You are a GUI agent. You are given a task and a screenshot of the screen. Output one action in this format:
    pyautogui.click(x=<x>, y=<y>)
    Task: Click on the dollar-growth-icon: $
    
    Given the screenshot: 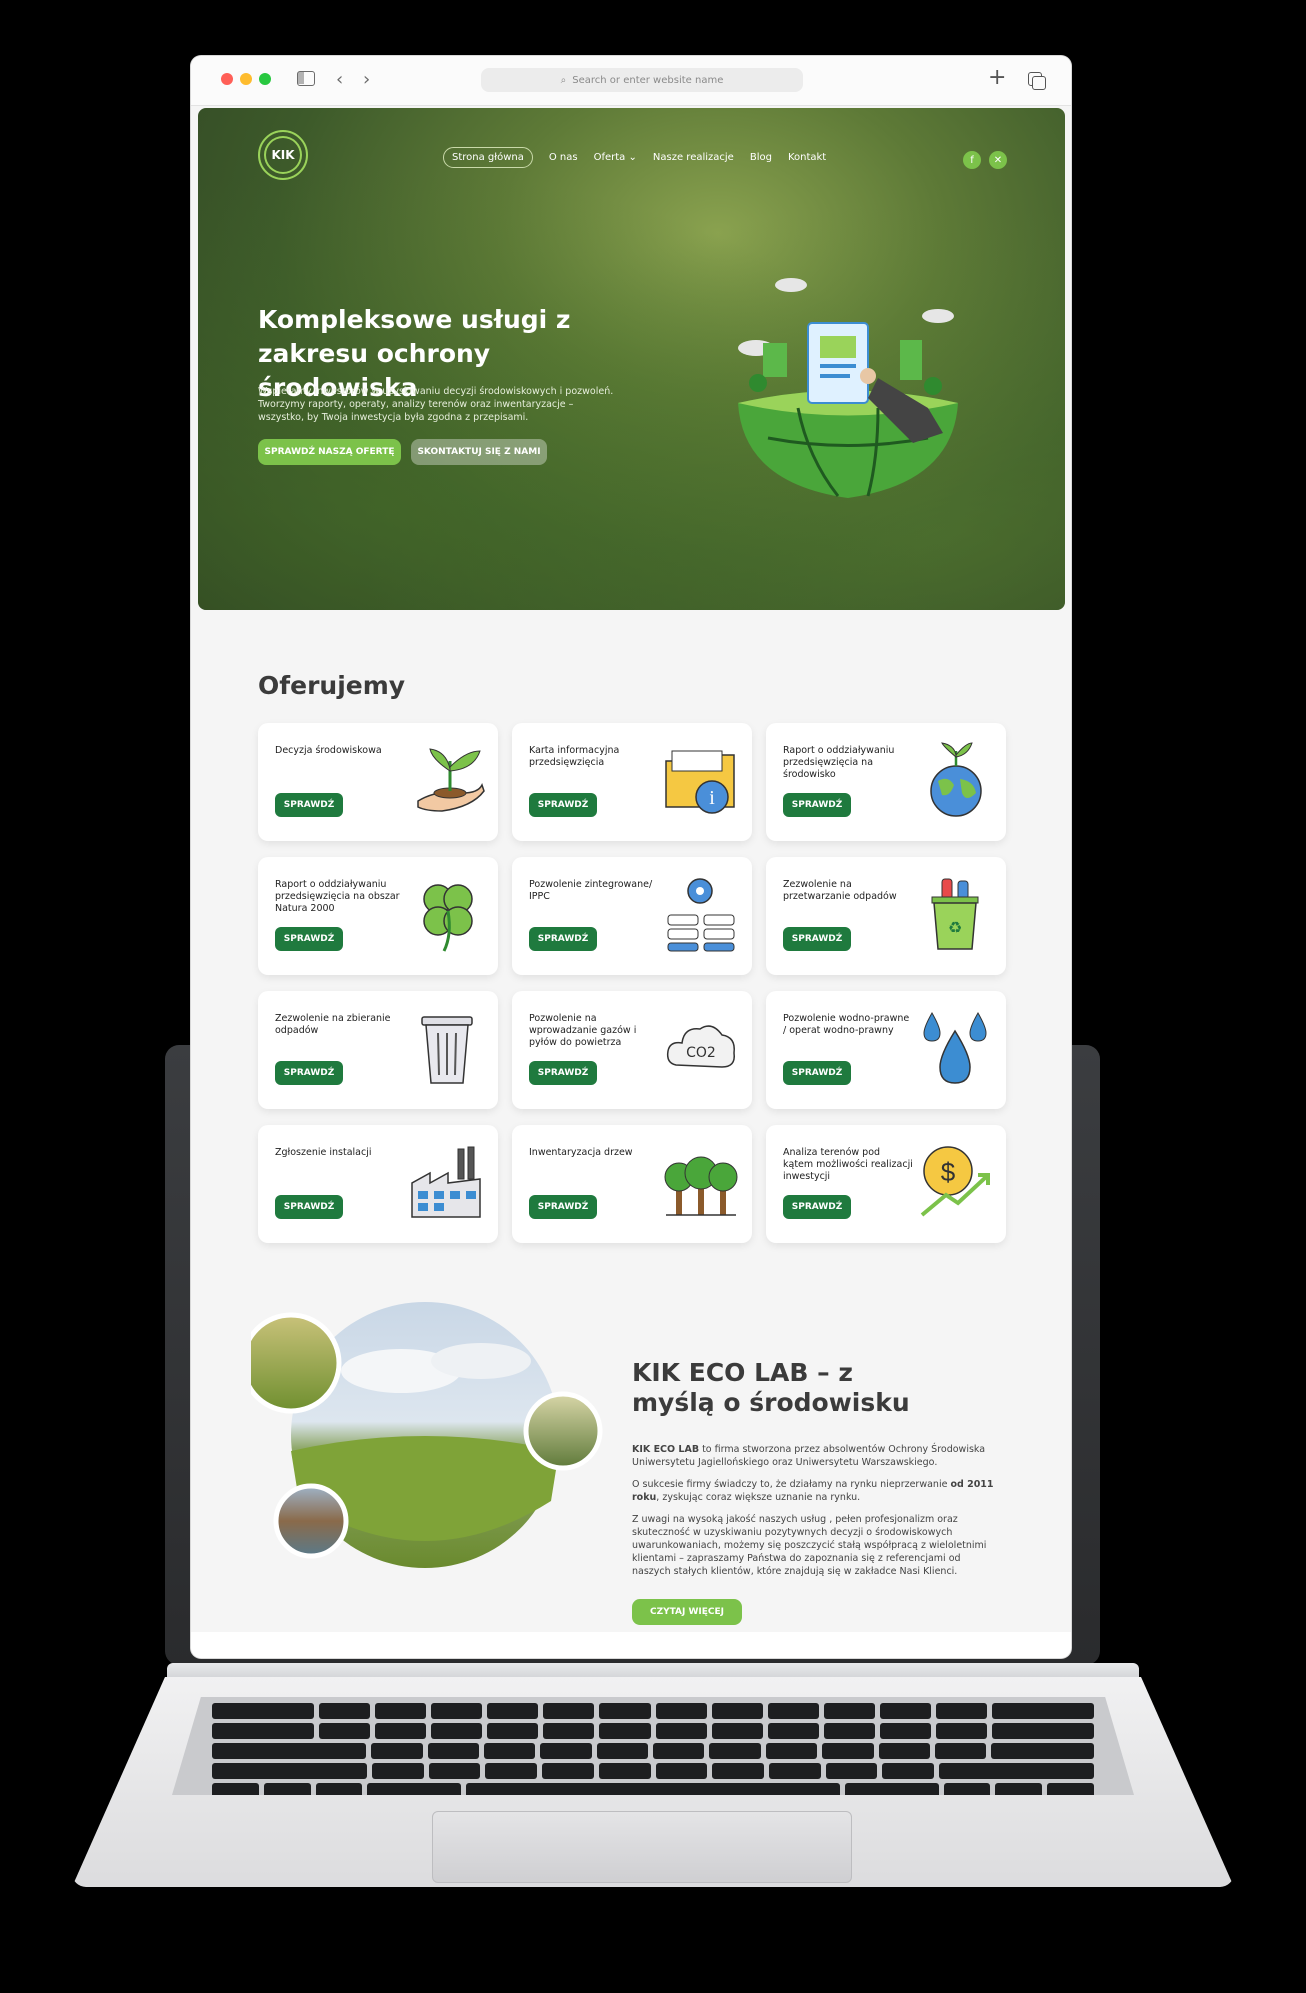 What is the action you would take?
    pyautogui.click(x=955, y=1181)
    